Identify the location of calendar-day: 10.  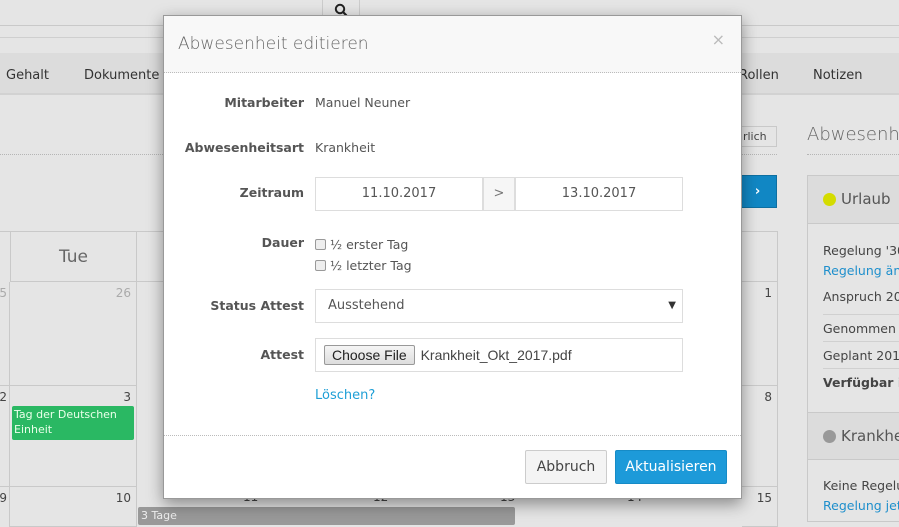
(73, 507).